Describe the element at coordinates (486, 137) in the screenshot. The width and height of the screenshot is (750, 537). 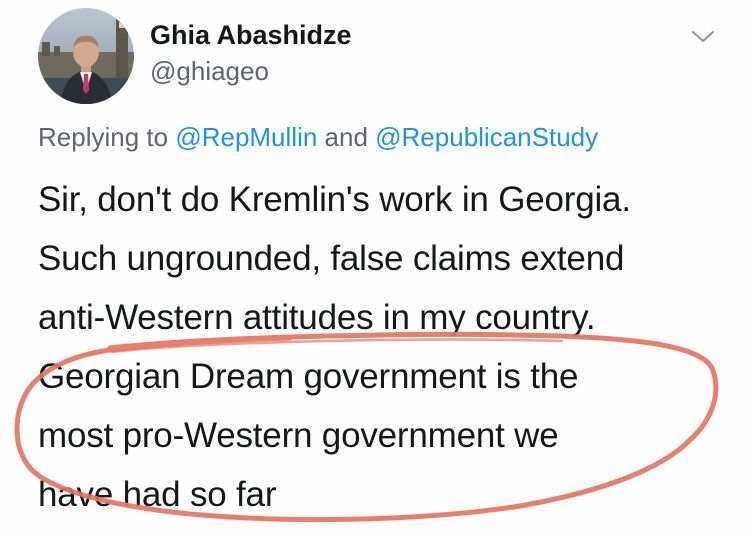
I see `mention-republicanstudy-link: @RepublicanStudy` at that location.